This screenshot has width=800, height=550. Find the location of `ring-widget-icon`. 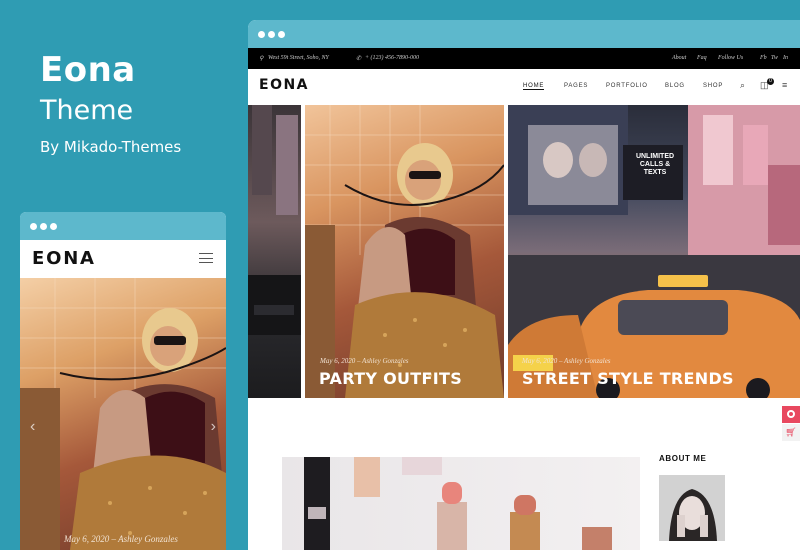

ring-widget-icon is located at coordinates (791, 414).